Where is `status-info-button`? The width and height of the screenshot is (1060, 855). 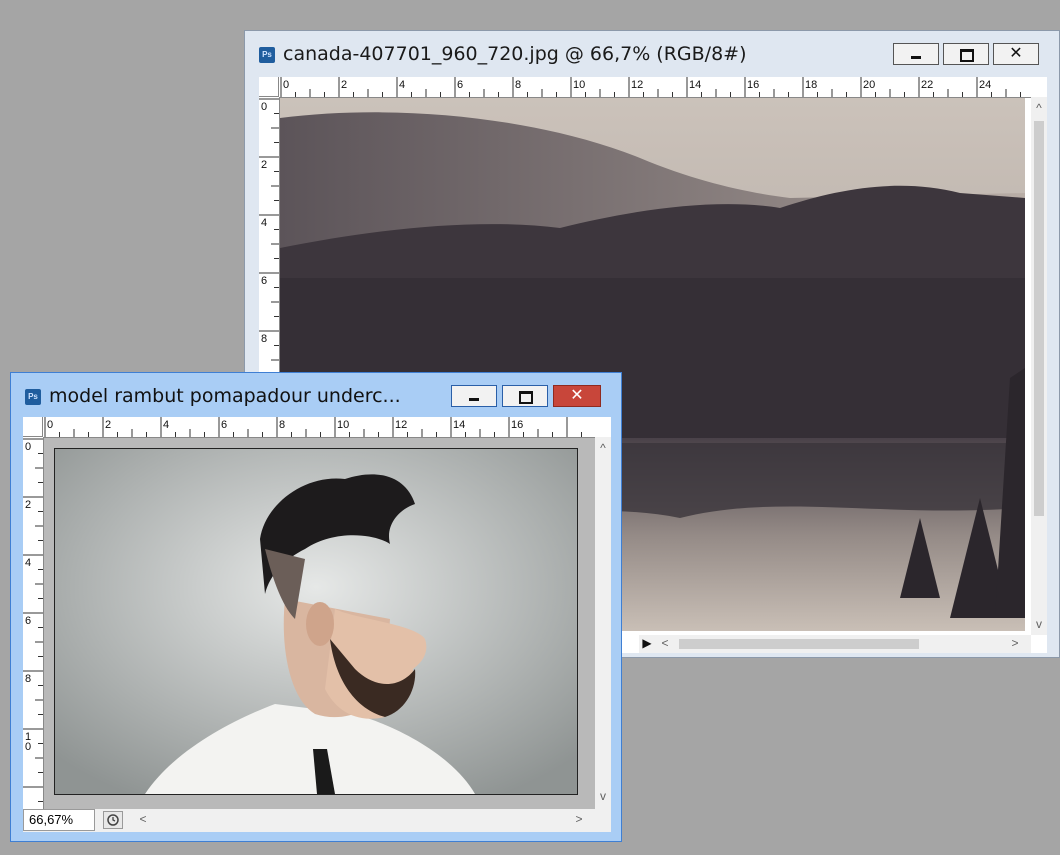
status-info-button is located at coordinates (113, 820).